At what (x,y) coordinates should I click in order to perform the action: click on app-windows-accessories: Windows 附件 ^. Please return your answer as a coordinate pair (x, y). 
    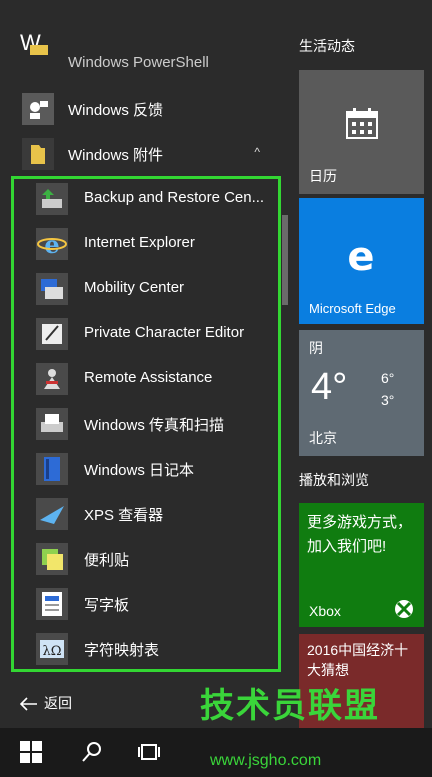
    Looking at the image, I should click on (142, 153).